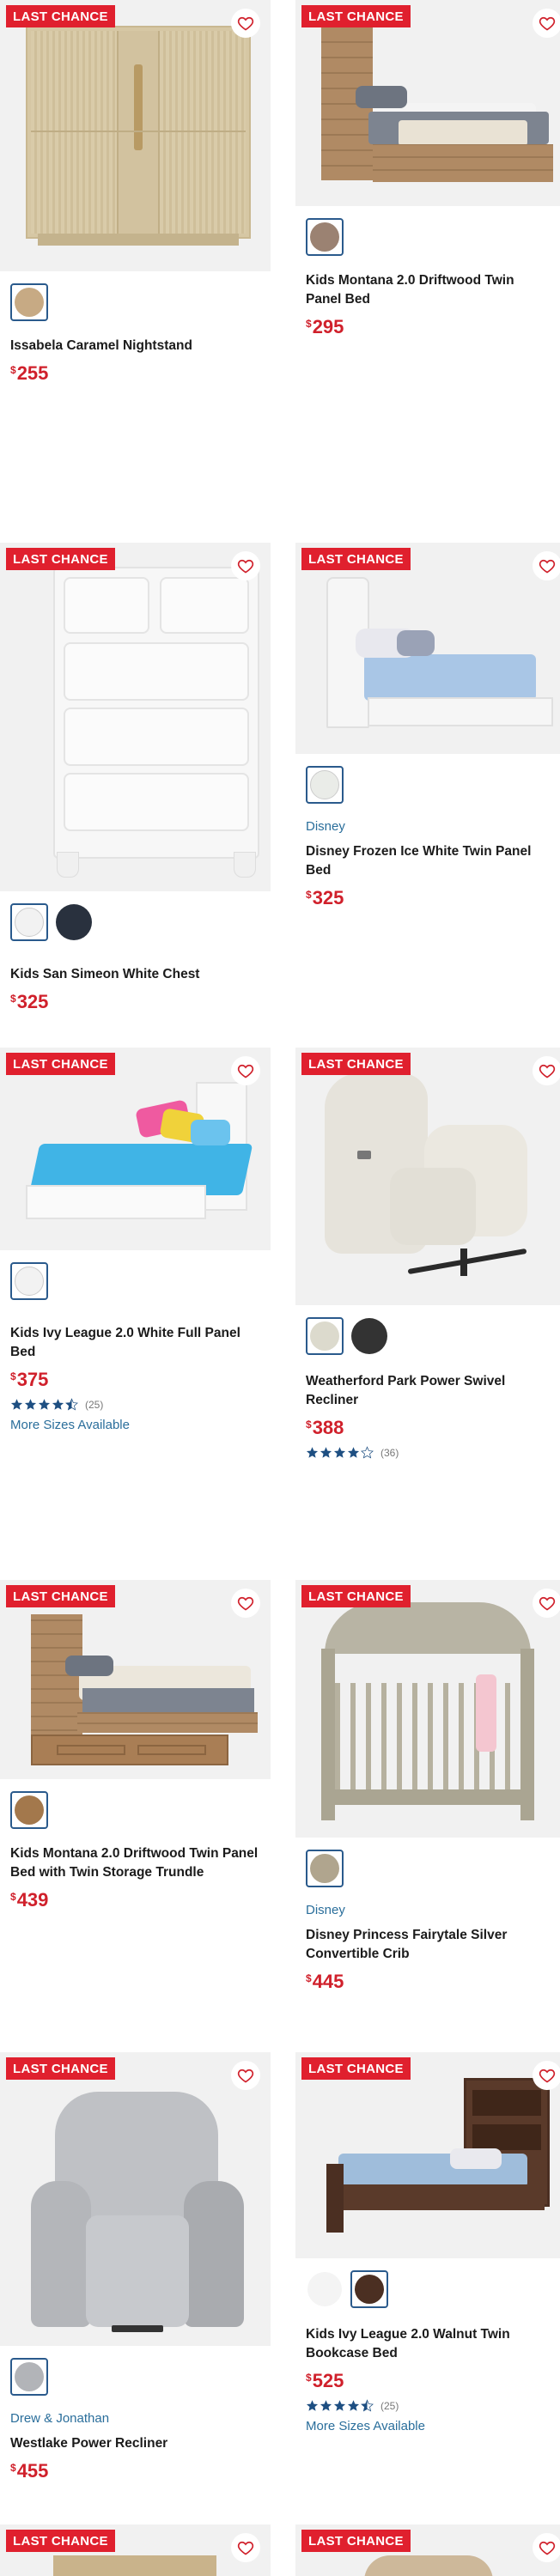 The height and width of the screenshot is (2576, 560). Describe the element at coordinates (340, 2405) in the screenshot. I see `rating-stars` at that location.